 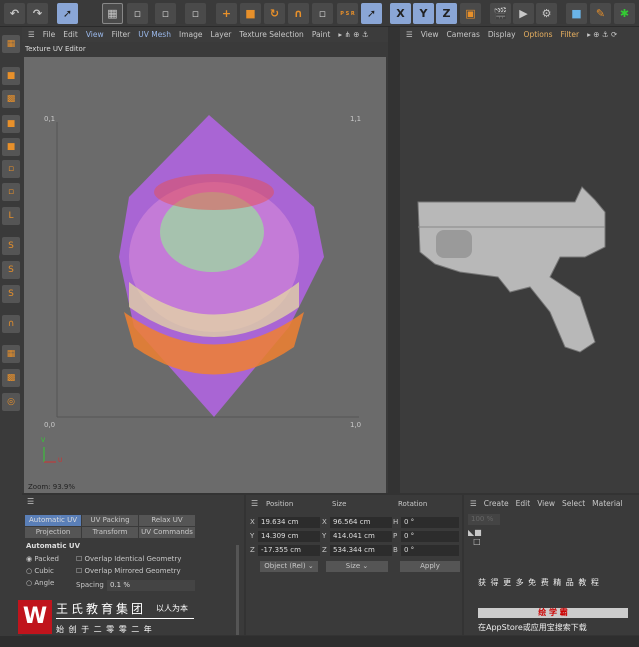 What do you see at coordinates (446, 13) in the screenshot?
I see `axis-z-button: Z` at bounding box center [446, 13].